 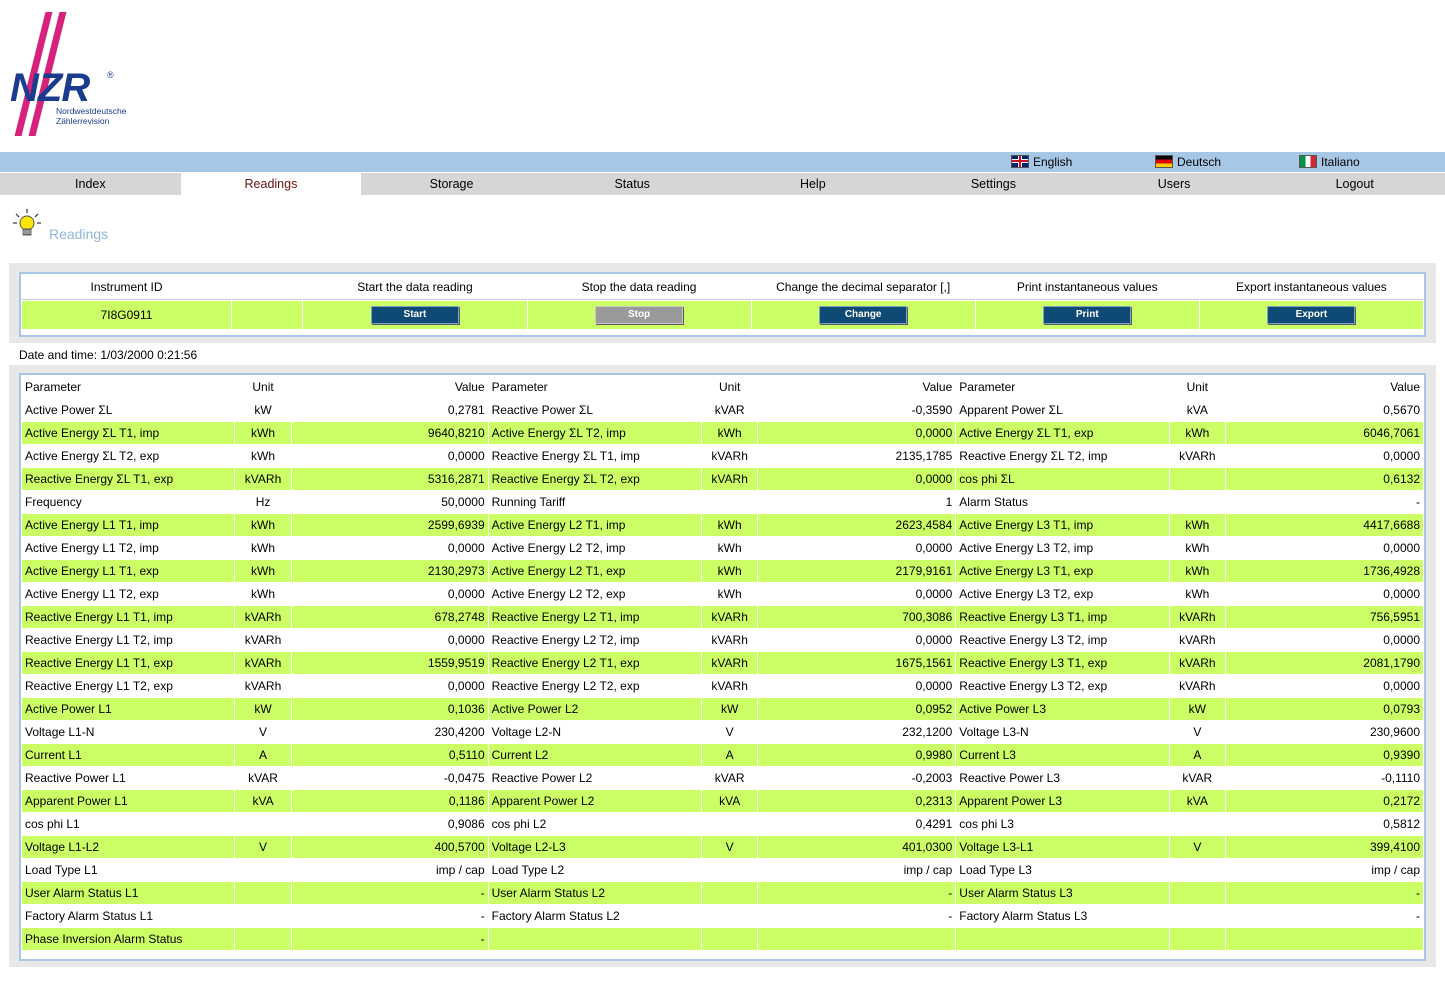 I want to click on parameter-cell: Reactive Energy ΣL T2, exp, so click(x=595, y=479).